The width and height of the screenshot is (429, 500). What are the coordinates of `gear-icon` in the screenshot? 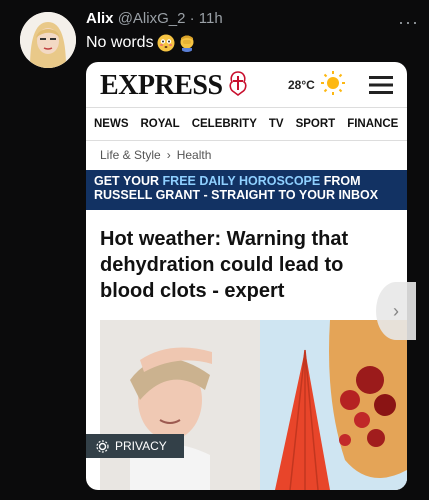 It's located at (102, 446).